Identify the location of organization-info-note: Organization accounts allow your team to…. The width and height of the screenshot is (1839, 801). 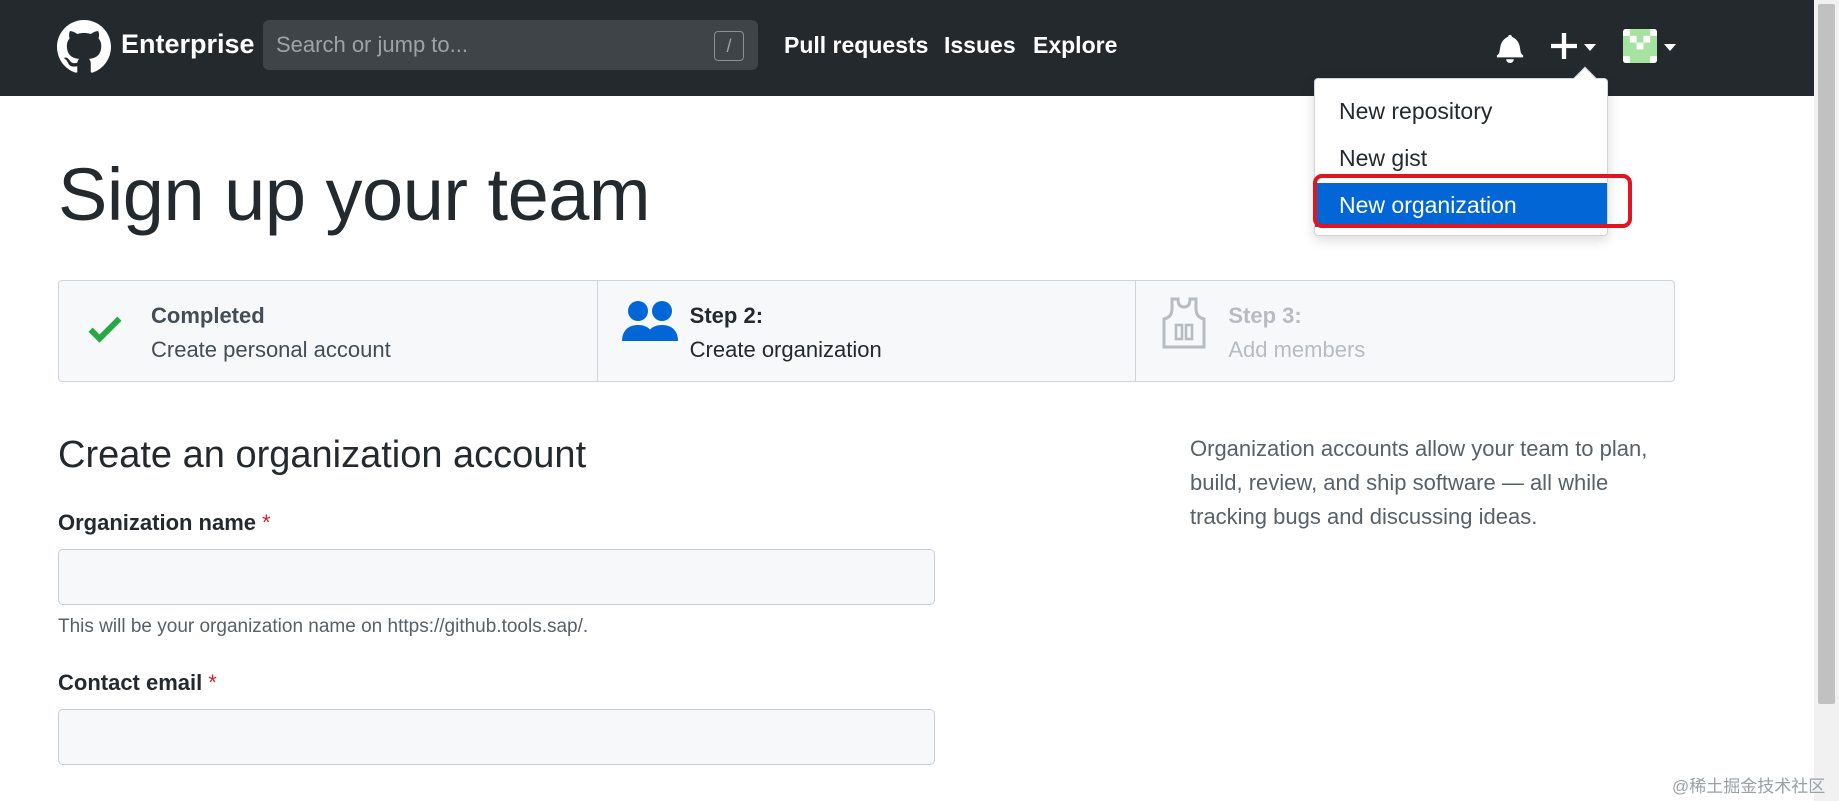
(1419, 482).